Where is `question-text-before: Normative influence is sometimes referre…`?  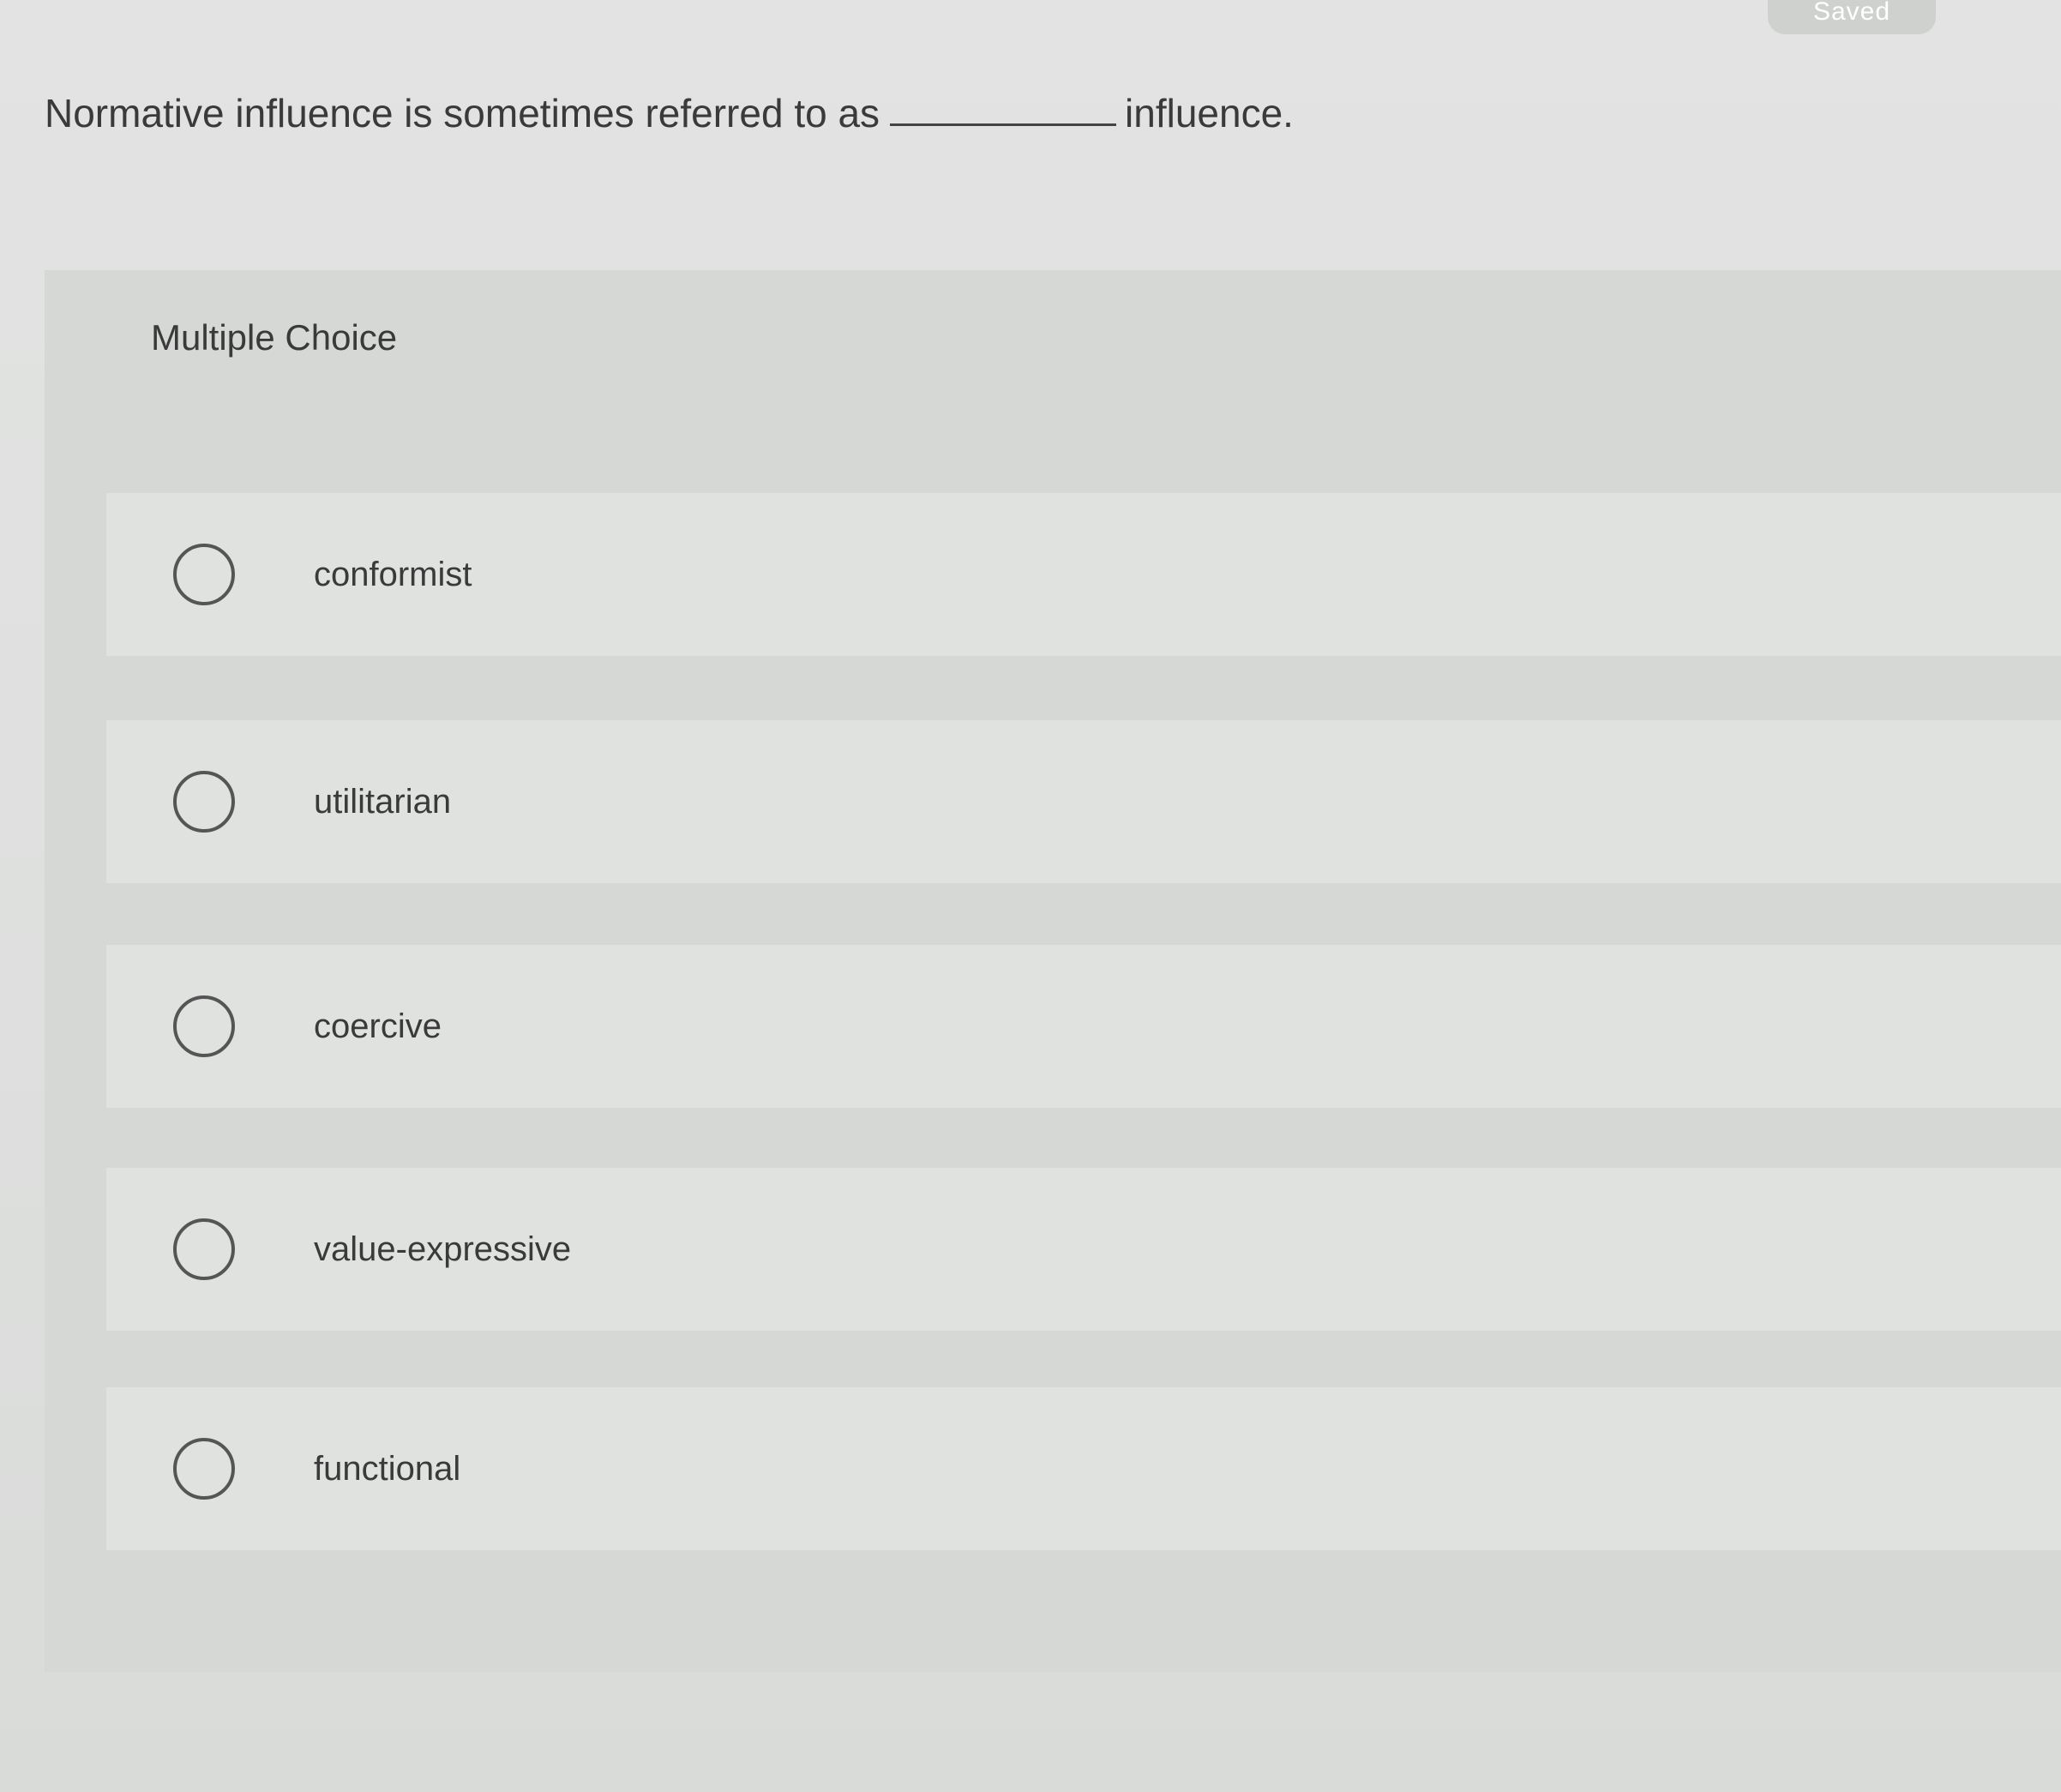 question-text-before: Normative influence is sometimes referre… is located at coordinates (463, 113).